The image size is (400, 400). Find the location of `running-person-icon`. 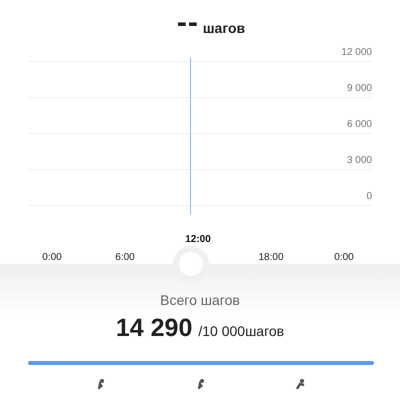

running-person-icon is located at coordinates (300, 384).